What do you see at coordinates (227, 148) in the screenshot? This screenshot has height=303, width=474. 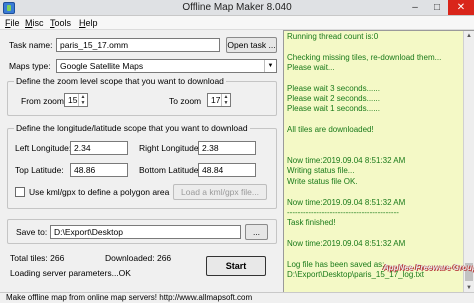 I see `right-longitude-input: 2.38` at bounding box center [227, 148].